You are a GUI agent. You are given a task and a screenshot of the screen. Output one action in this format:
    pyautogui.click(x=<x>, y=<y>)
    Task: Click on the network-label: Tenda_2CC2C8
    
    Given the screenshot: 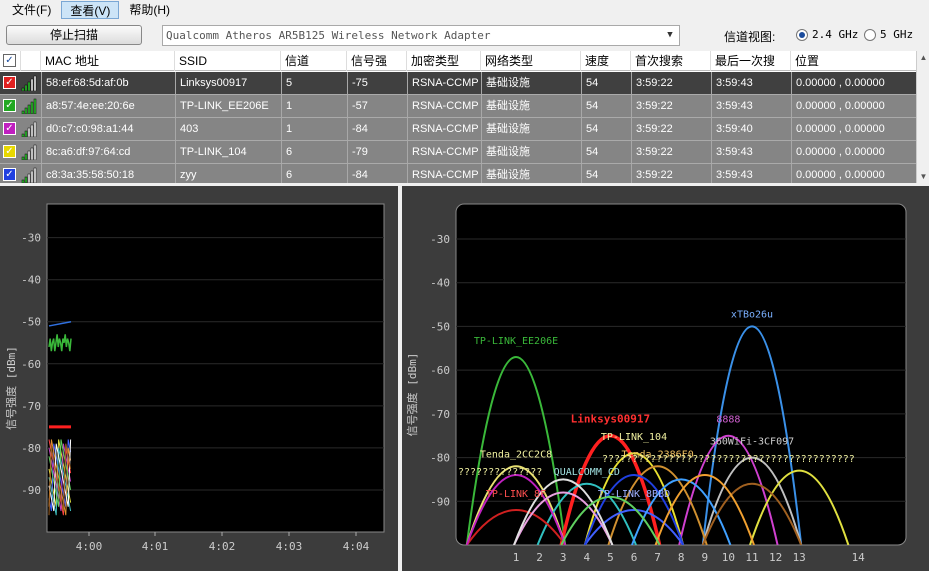 What is the action you would take?
    pyautogui.click(x=516, y=455)
    